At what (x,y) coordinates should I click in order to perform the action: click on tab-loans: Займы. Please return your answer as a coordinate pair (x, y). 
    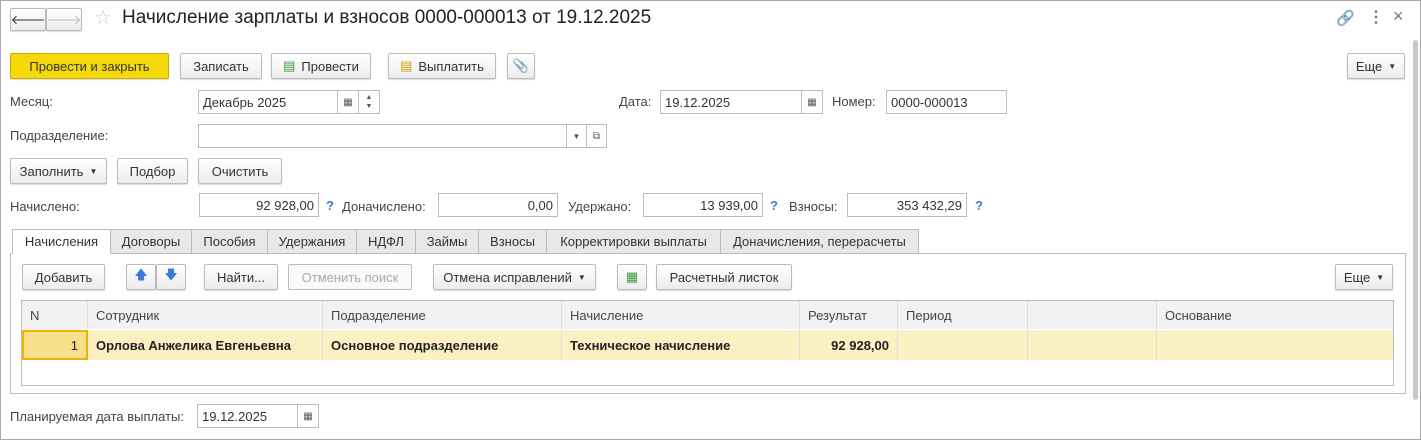
    Looking at the image, I should click on (447, 241).